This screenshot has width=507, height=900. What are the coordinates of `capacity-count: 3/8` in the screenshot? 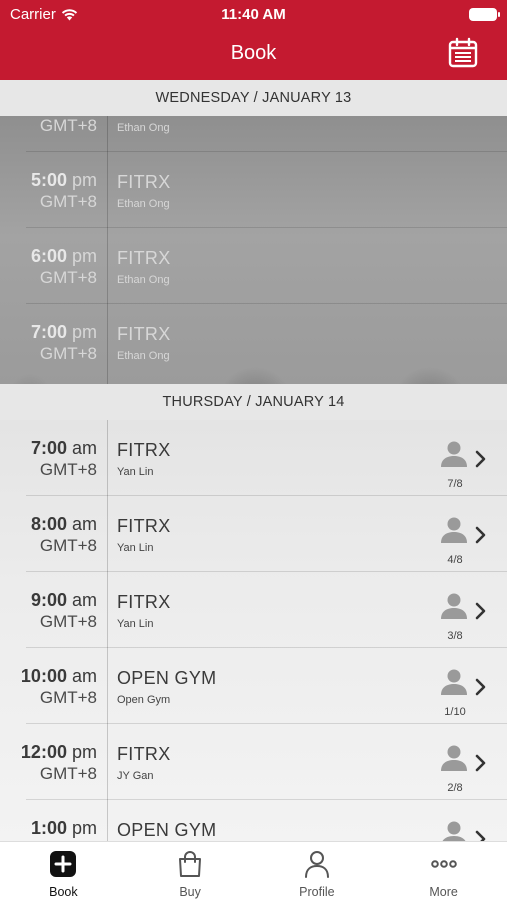 It's located at (455, 636).